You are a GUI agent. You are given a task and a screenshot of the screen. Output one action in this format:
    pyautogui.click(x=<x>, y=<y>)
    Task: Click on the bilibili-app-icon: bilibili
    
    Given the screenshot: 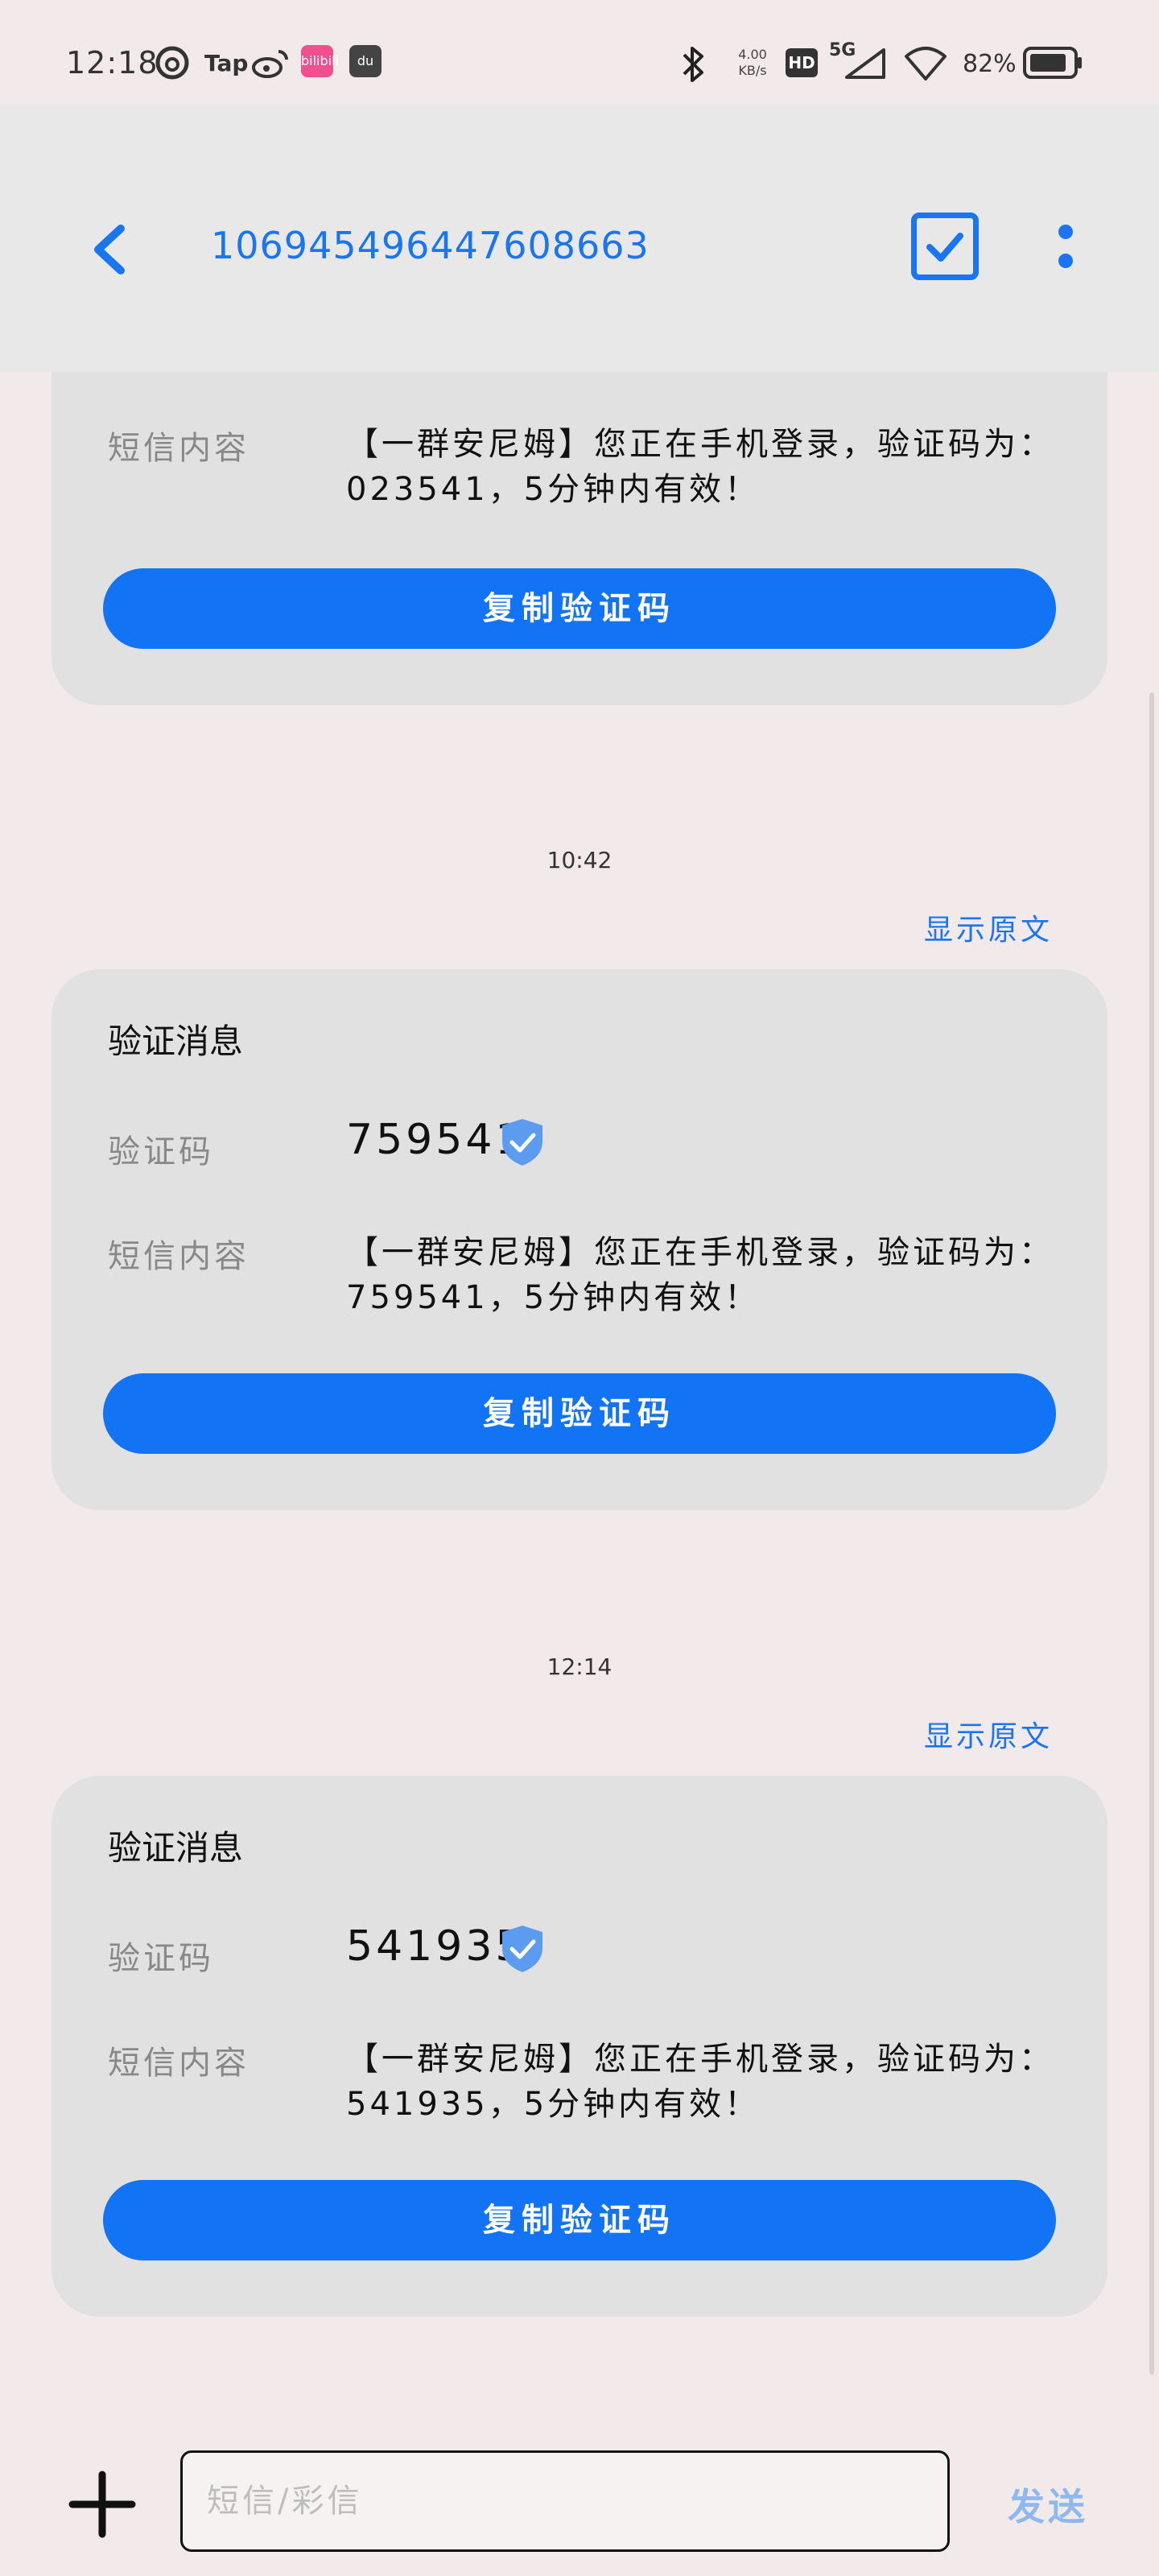 What is the action you would take?
    pyautogui.click(x=320, y=61)
    